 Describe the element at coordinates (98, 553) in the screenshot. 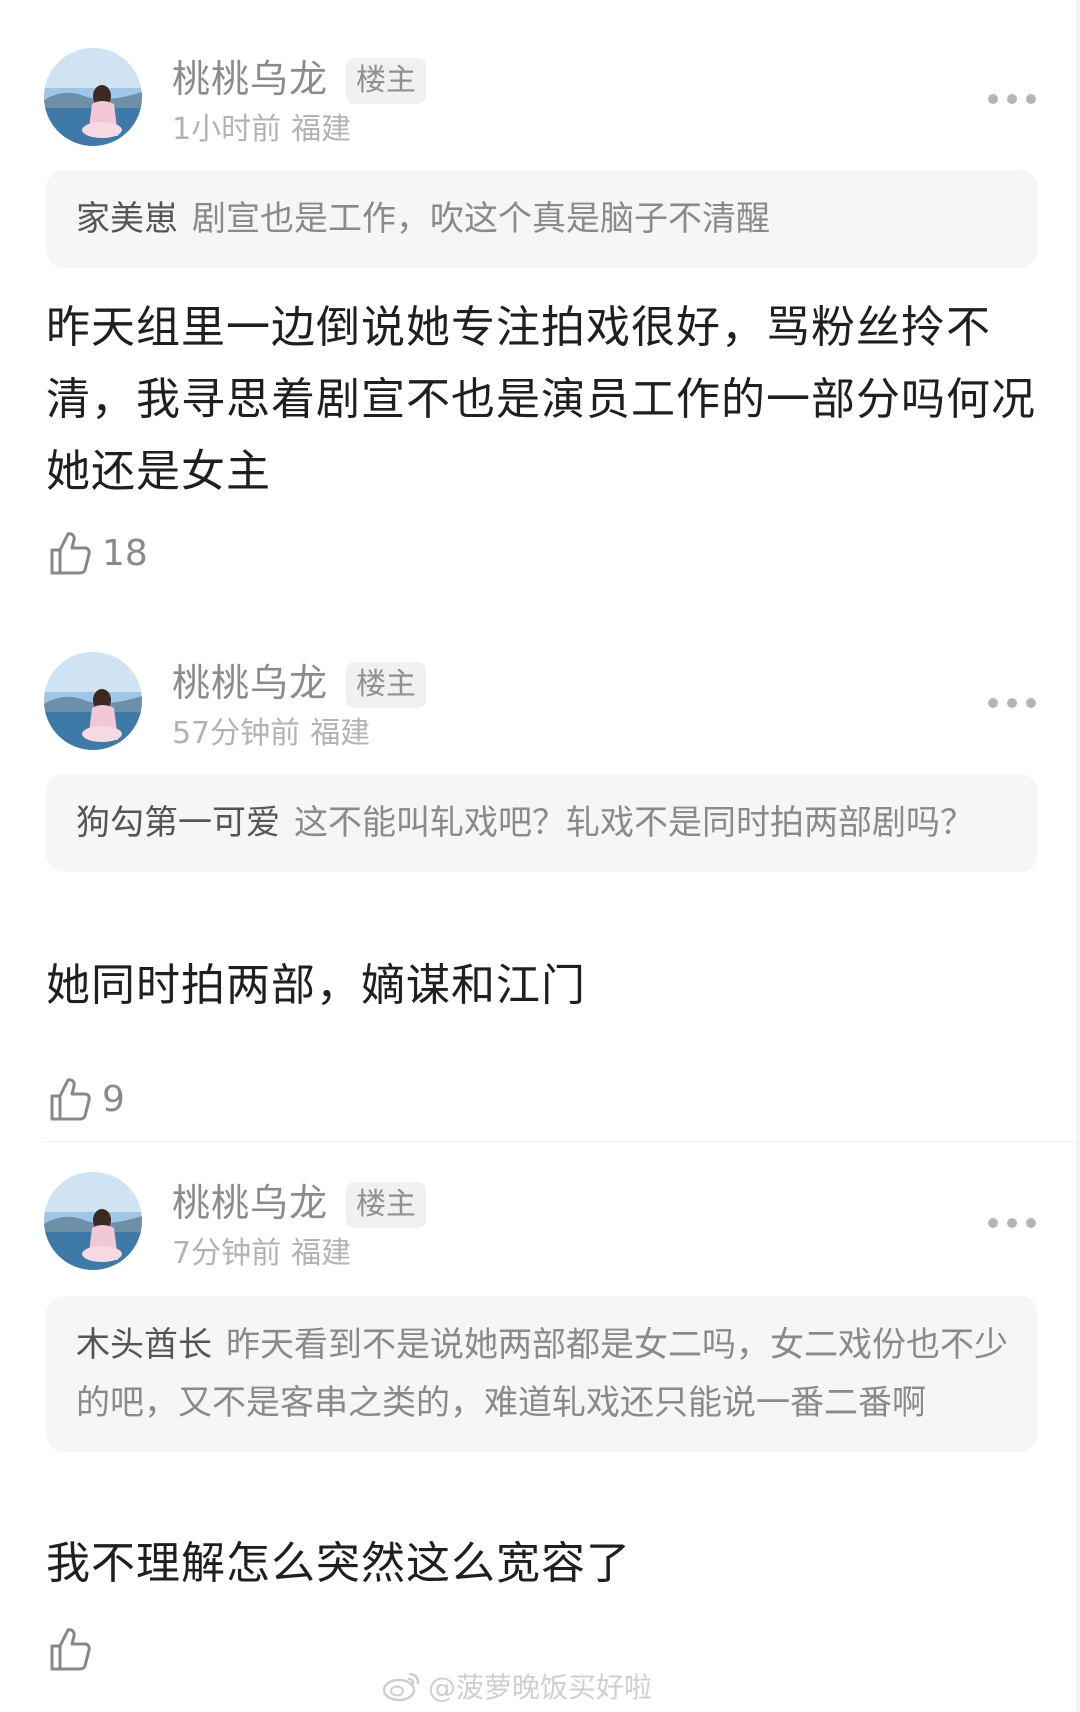

I see `like-button: 18` at that location.